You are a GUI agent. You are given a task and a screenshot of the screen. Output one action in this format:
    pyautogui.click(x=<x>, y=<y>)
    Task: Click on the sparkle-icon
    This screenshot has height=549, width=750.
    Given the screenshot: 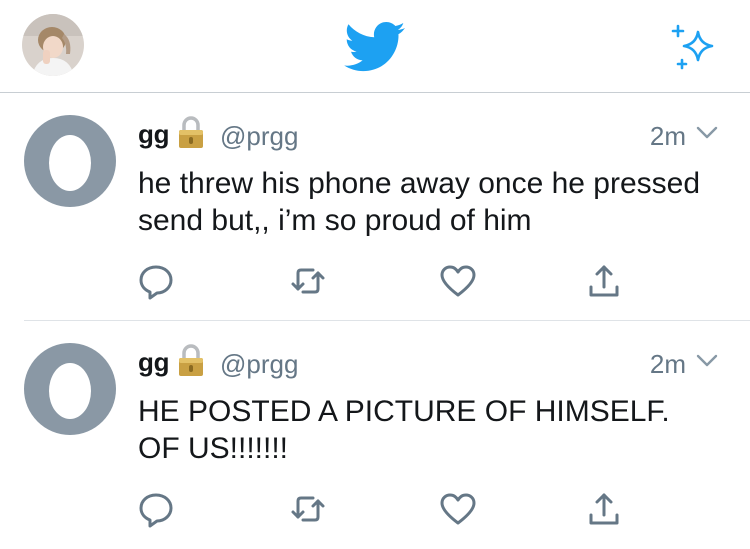 What is the action you would take?
    pyautogui.click(x=694, y=48)
    